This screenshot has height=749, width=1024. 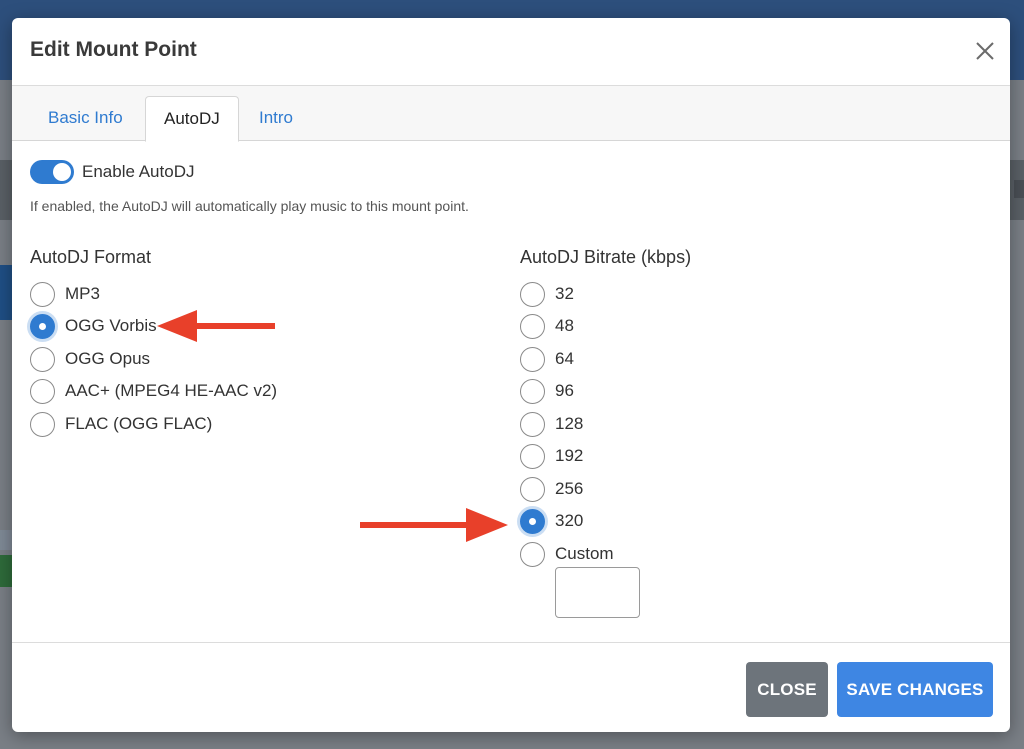 I want to click on radio-label: 32, so click(x=564, y=293).